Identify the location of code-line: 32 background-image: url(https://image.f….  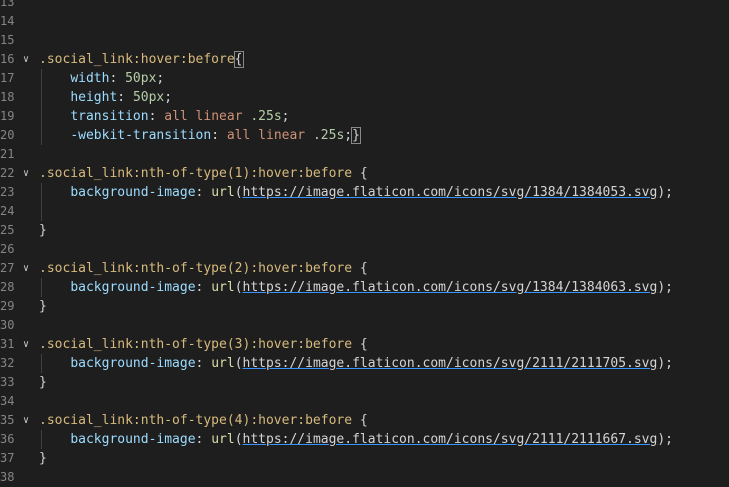
(364, 363).